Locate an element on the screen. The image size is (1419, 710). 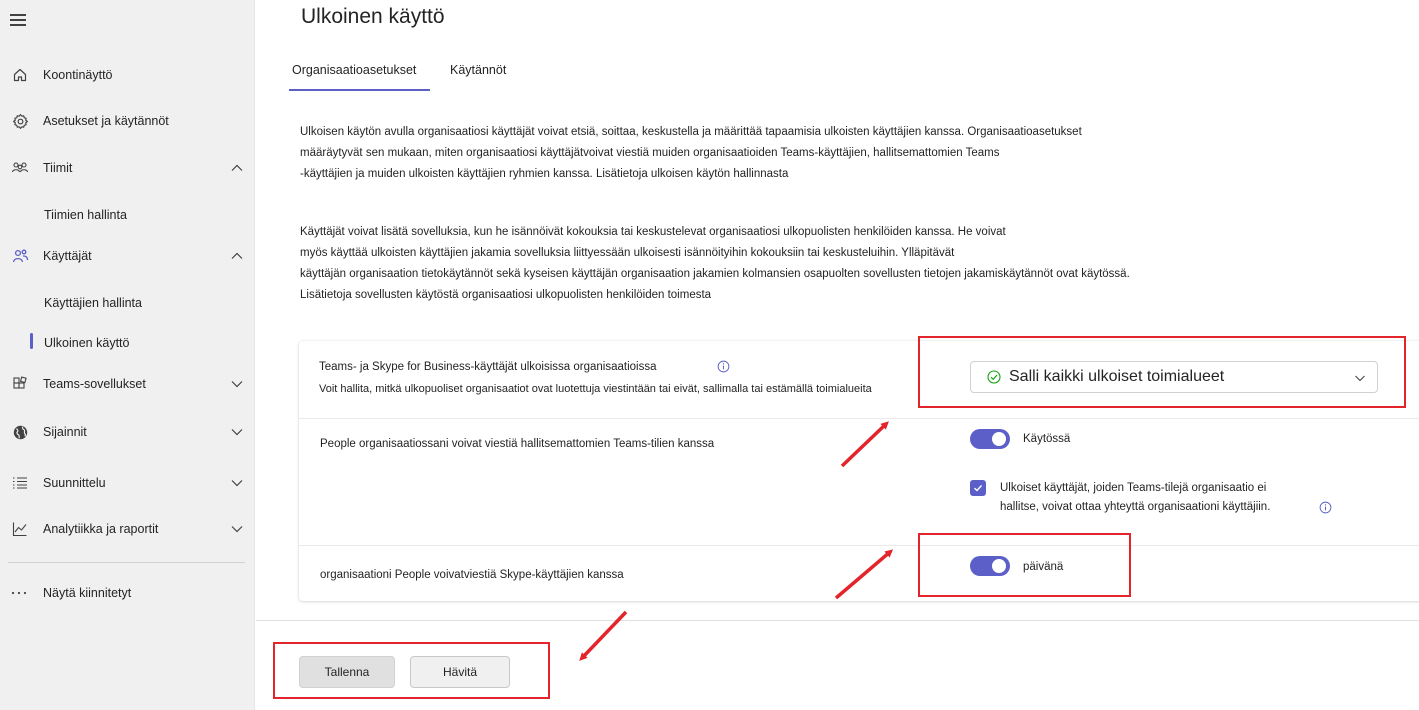
list-icon is located at coordinates (20, 483).